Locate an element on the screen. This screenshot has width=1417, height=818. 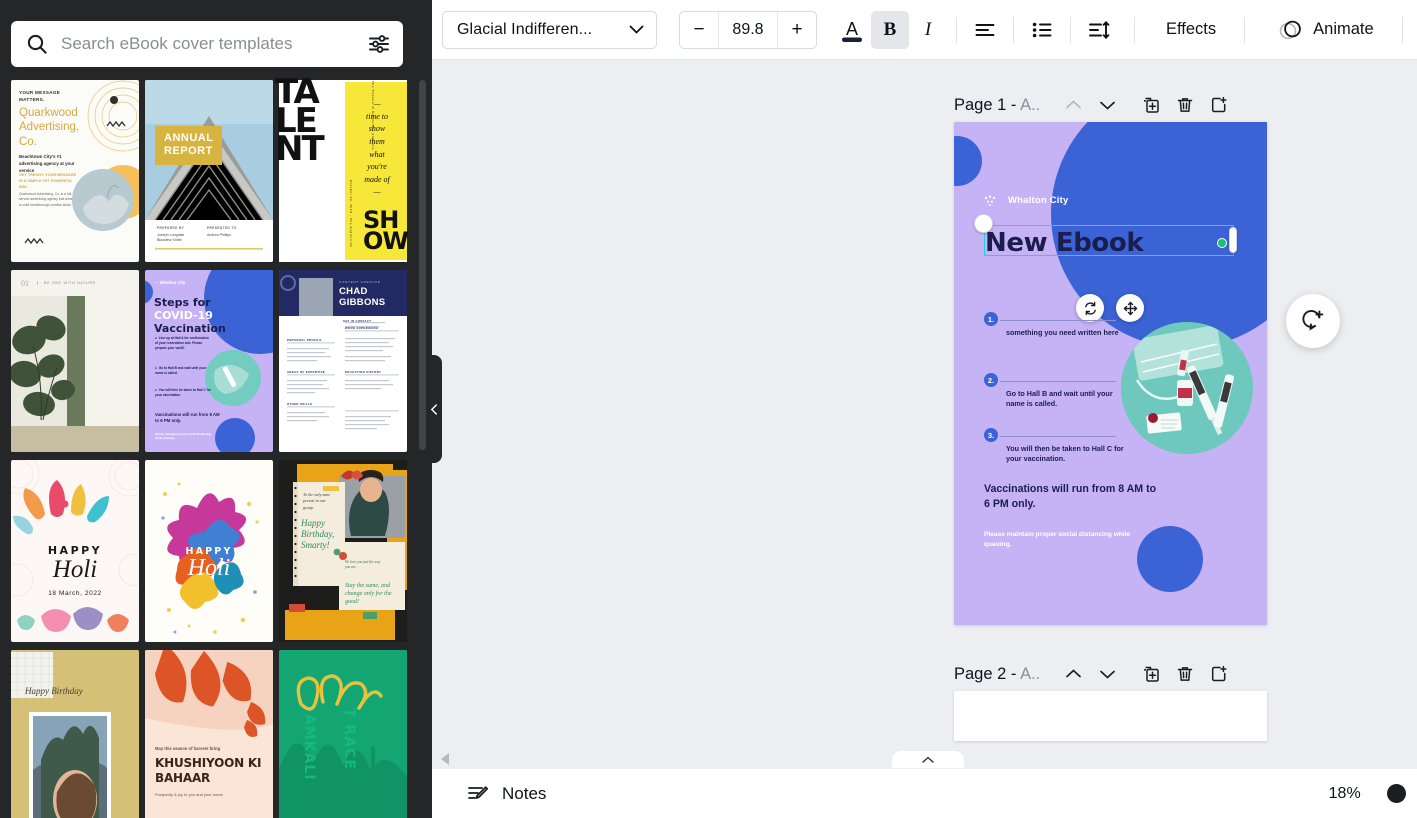
trash-icon is located at coordinates (1185, 105).